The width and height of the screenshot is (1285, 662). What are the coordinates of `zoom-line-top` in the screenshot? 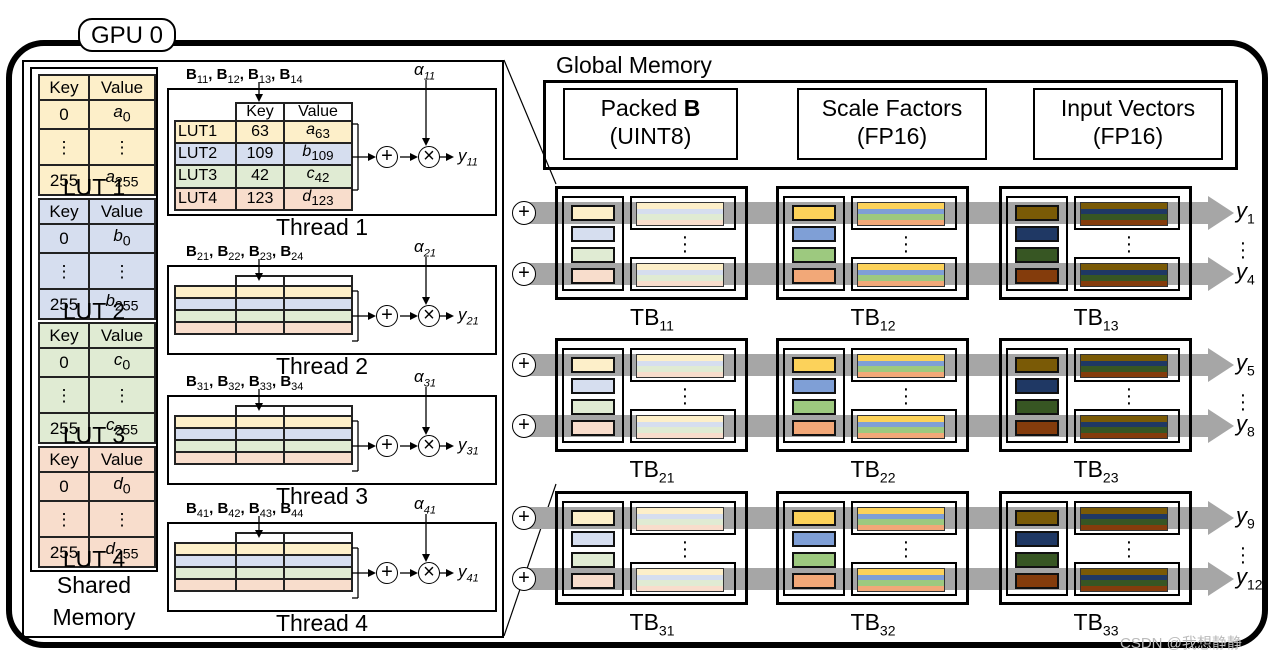 It's located at (530, 122).